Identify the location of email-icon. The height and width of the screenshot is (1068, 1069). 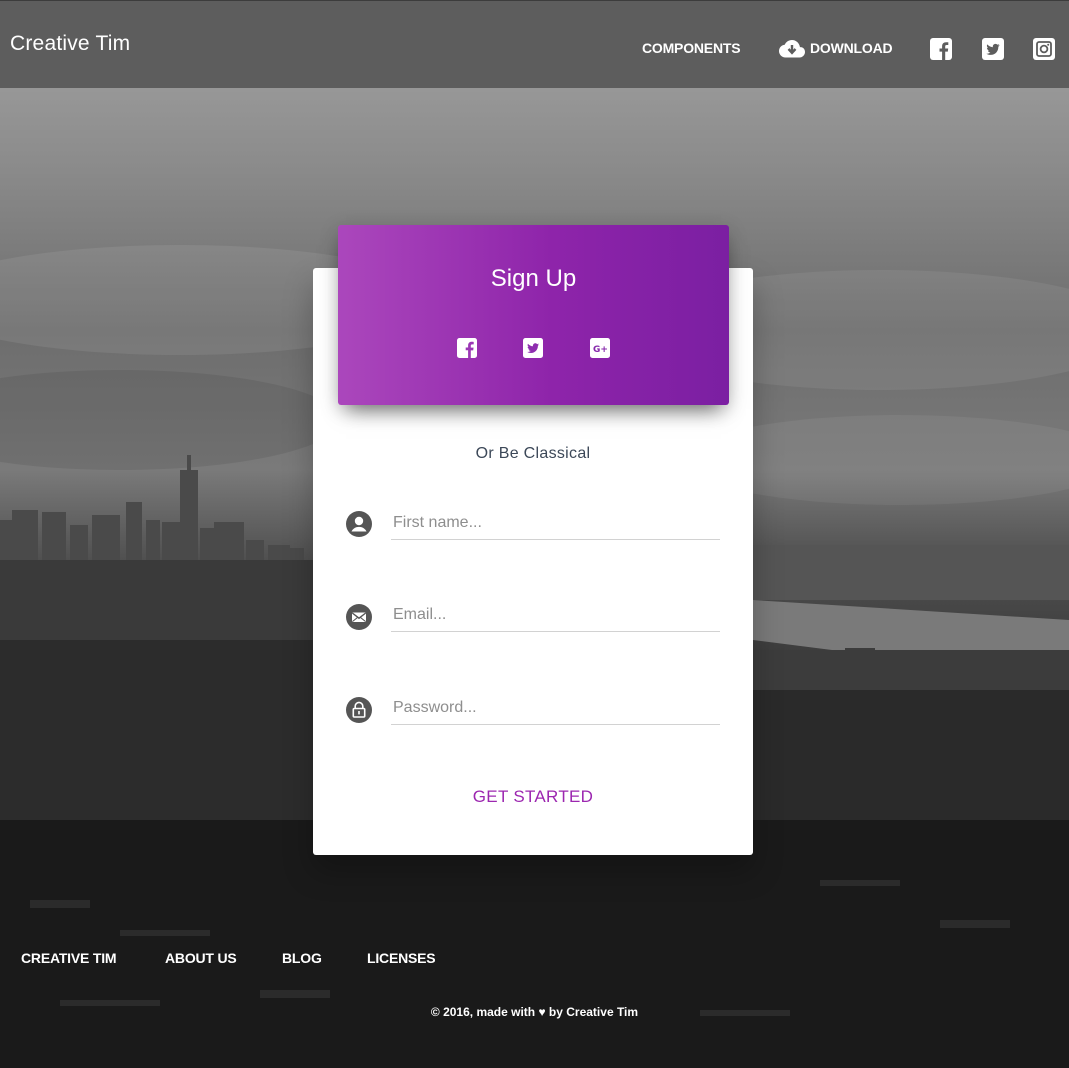
(359, 617).